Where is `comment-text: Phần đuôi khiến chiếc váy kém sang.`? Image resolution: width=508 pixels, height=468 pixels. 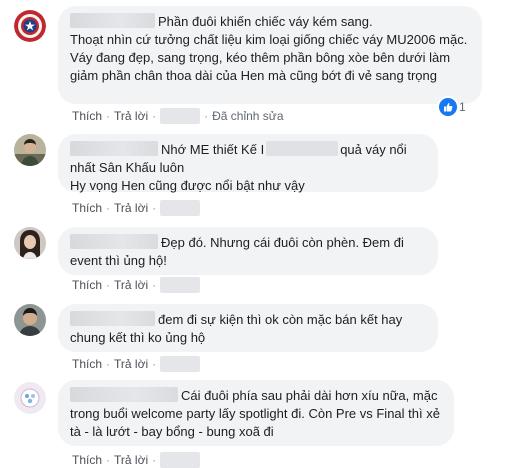 comment-text: Phần đuôi khiến chiếc váy kém sang. is located at coordinates (265, 21).